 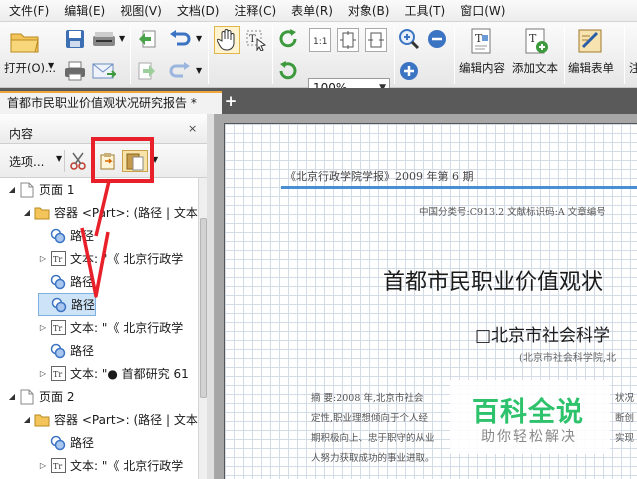 I want to click on panel-toolbar: 选项... ▼ ▼, so click(x=103, y=161).